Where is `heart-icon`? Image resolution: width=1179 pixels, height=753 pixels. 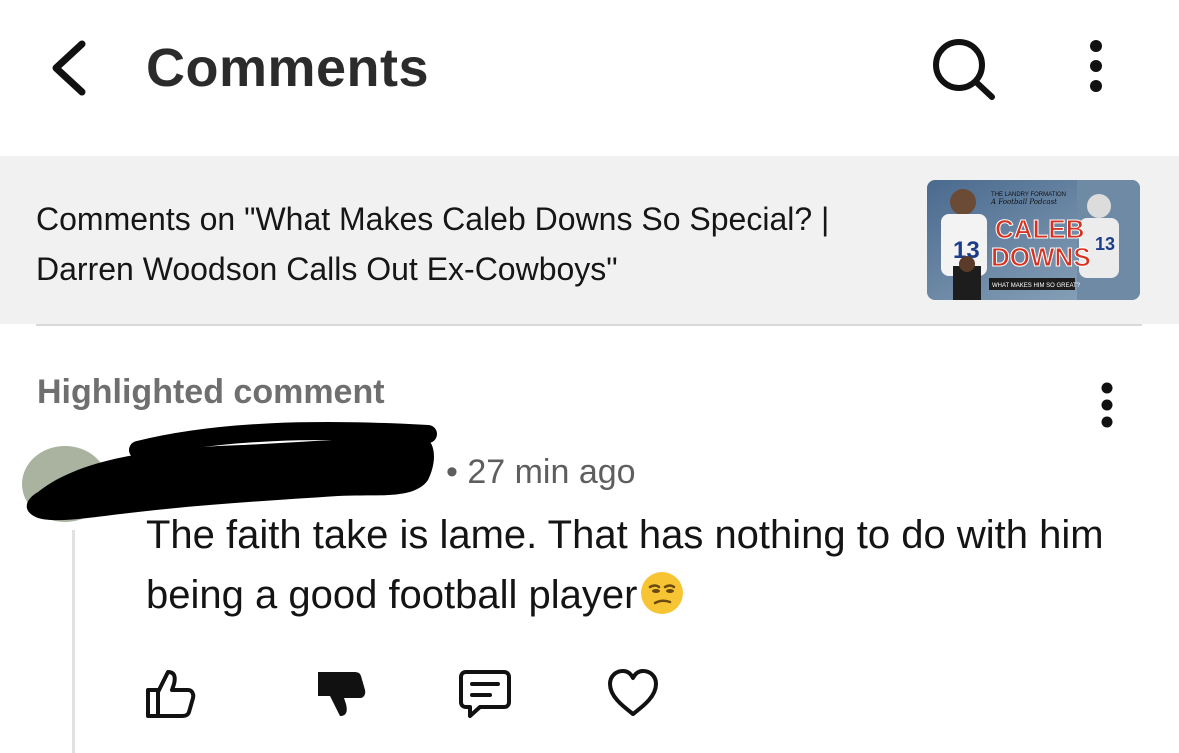
heart-icon is located at coordinates (633, 693).